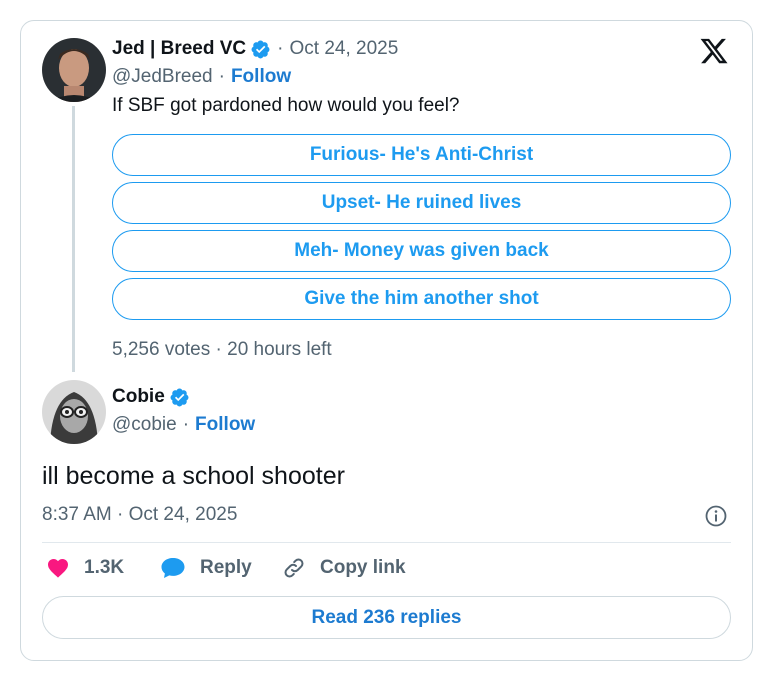  Describe the element at coordinates (294, 568) in the screenshot. I see `link-icon` at that location.